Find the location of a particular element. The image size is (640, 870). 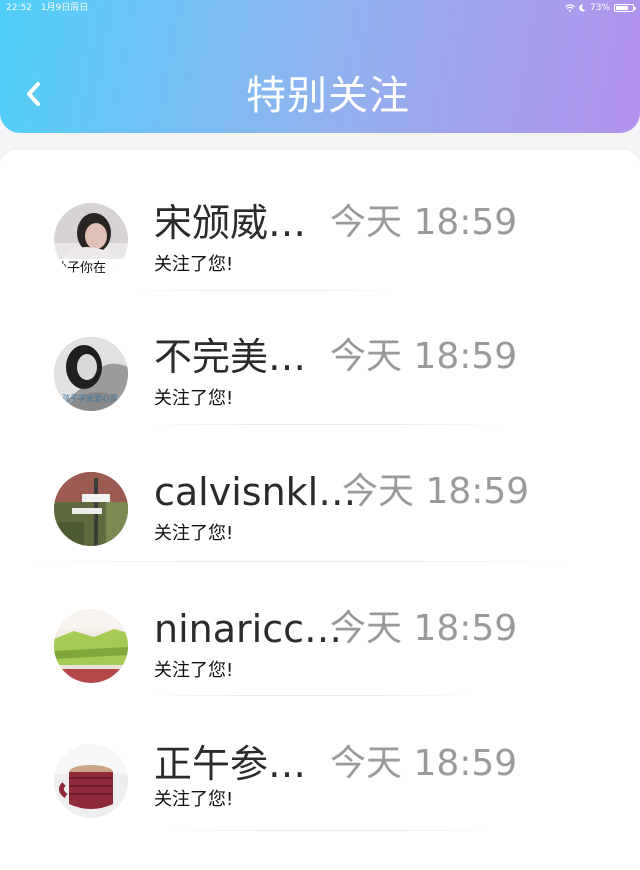

battery-percent: 73% is located at coordinates (599, 8).